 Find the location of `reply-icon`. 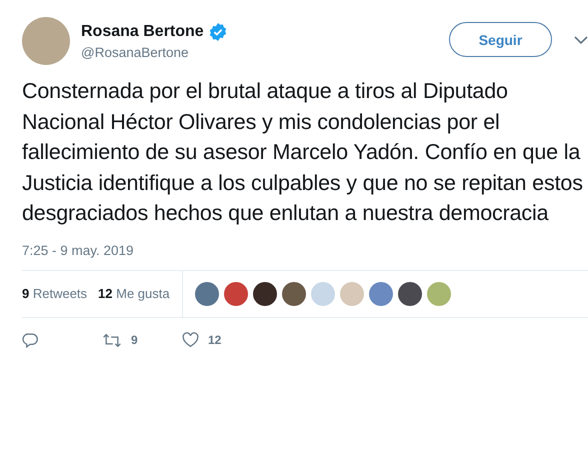

reply-icon is located at coordinates (30, 340).